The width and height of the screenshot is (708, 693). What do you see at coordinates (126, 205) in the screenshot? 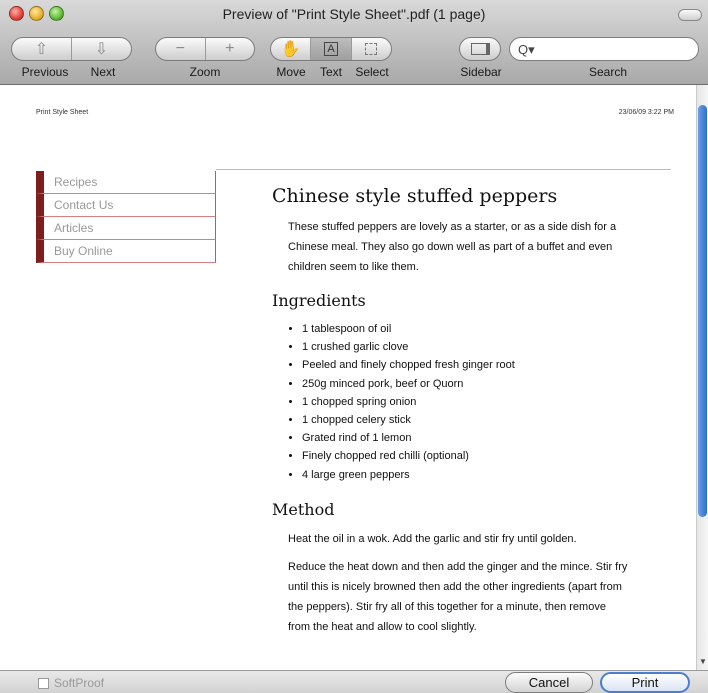
I see `nav-item-contact-us: Contact Us` at bounding box center [126, 205].